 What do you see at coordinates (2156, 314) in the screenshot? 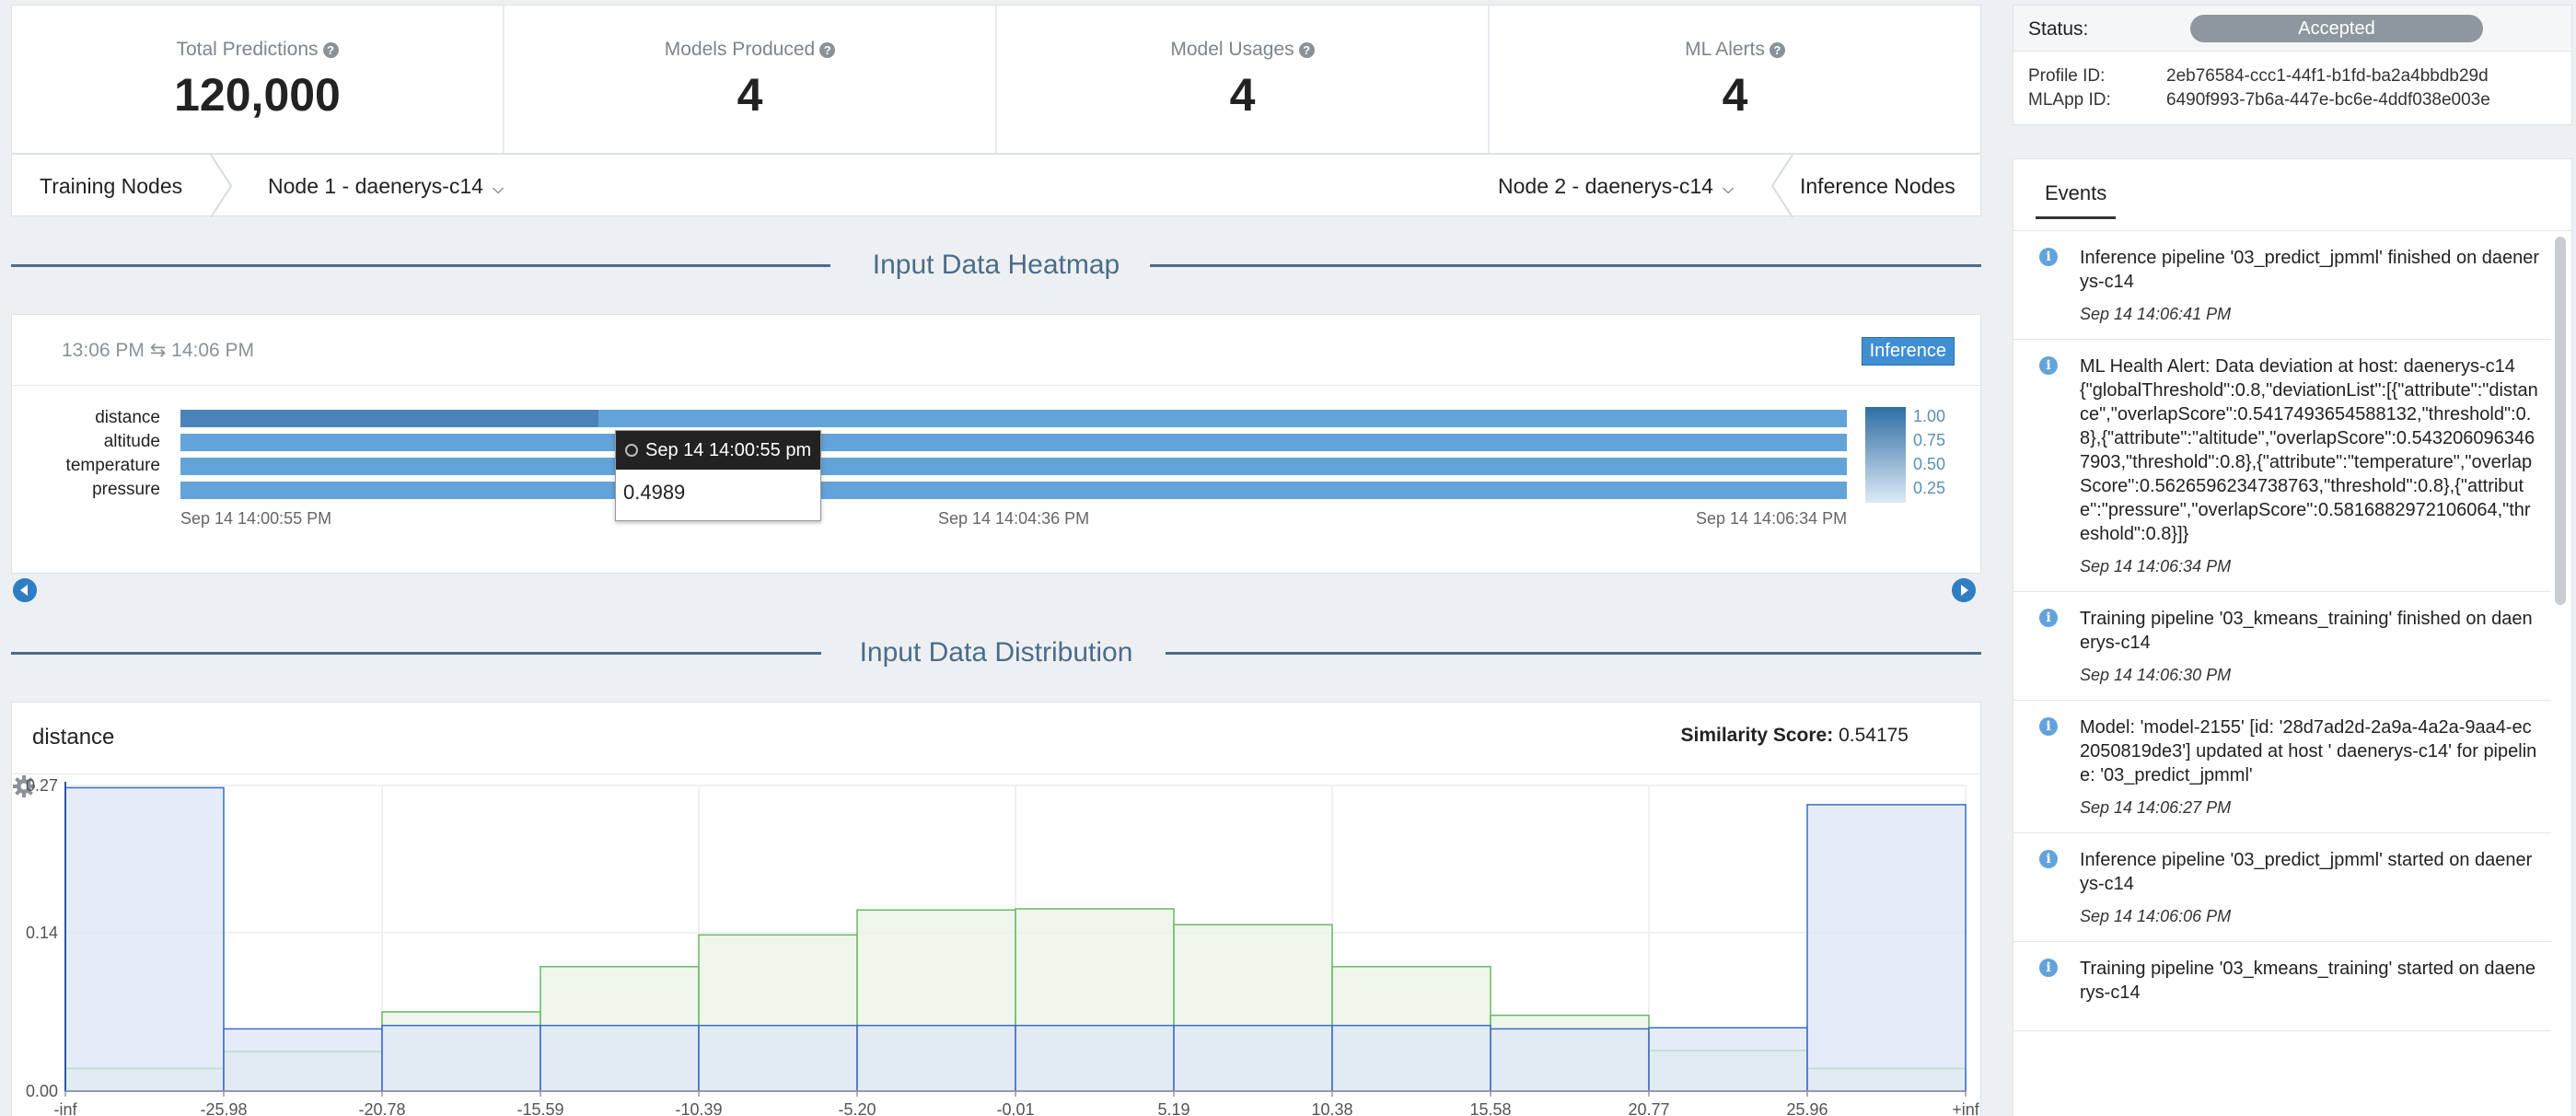
I see `event-time: Sep 14 14:06:41 PM` at bounding box center [2156, 314].